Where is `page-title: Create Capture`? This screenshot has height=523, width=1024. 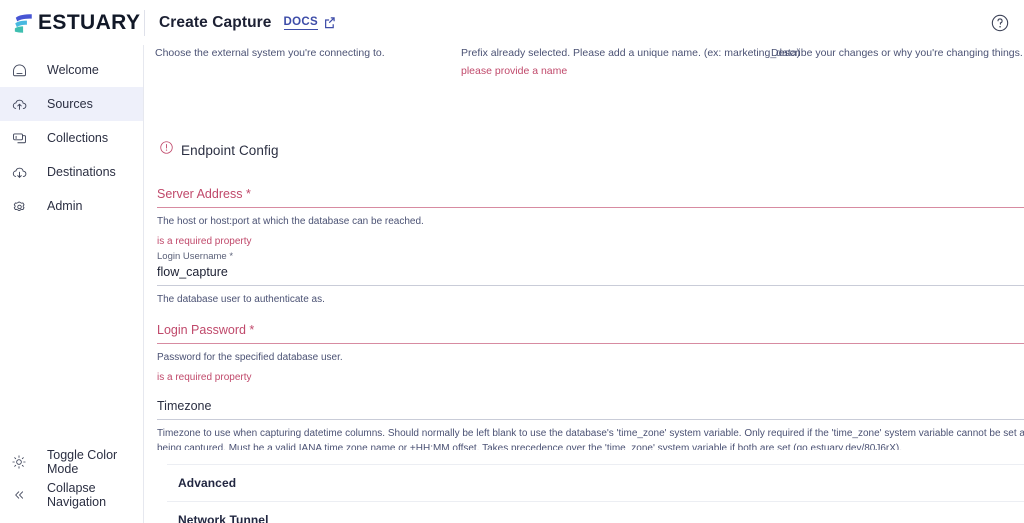
page-title: Create Capture is located at coordinates (215, 22).